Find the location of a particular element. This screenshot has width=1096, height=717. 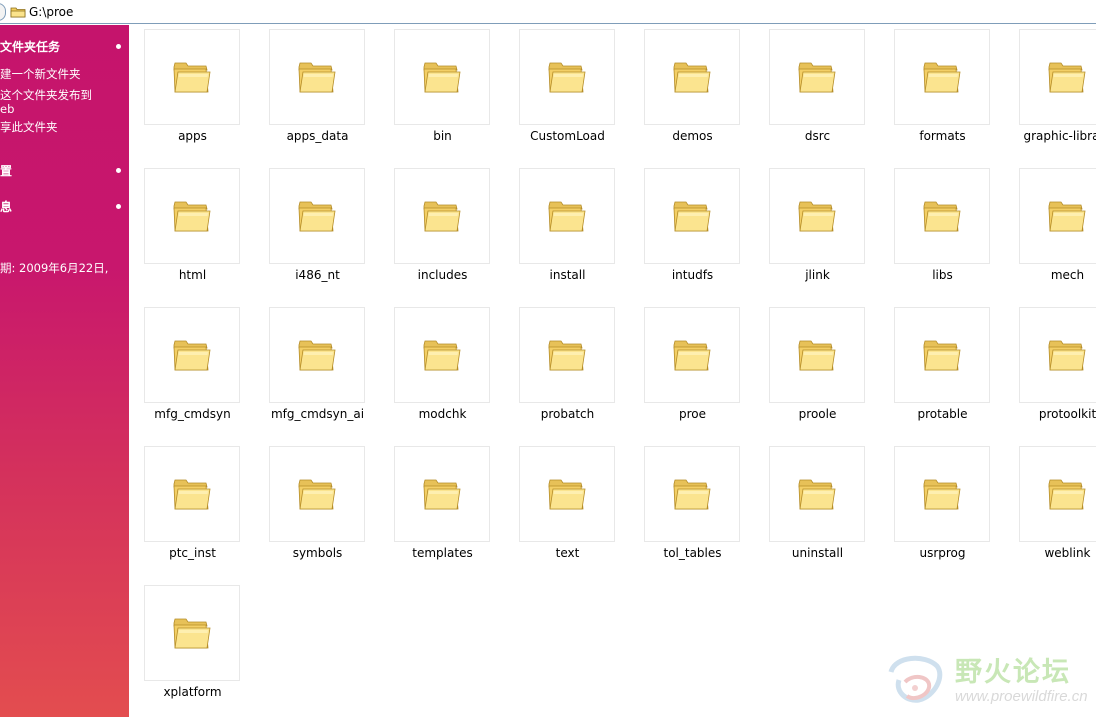

folder-label: tol_tables is located at coordinates (692, 553).